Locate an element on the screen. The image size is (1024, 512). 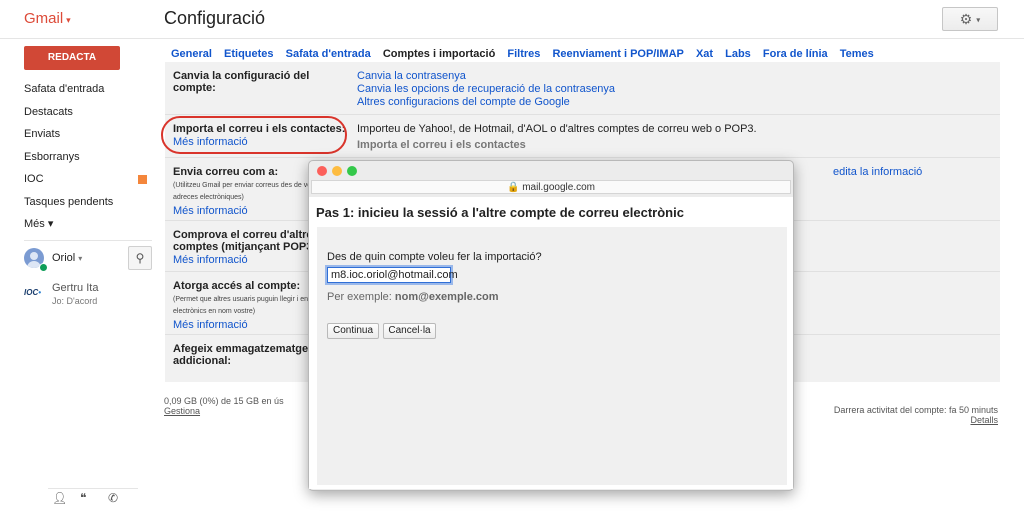
edit-info-link: edita la informació is located at coordinates (877, 172).